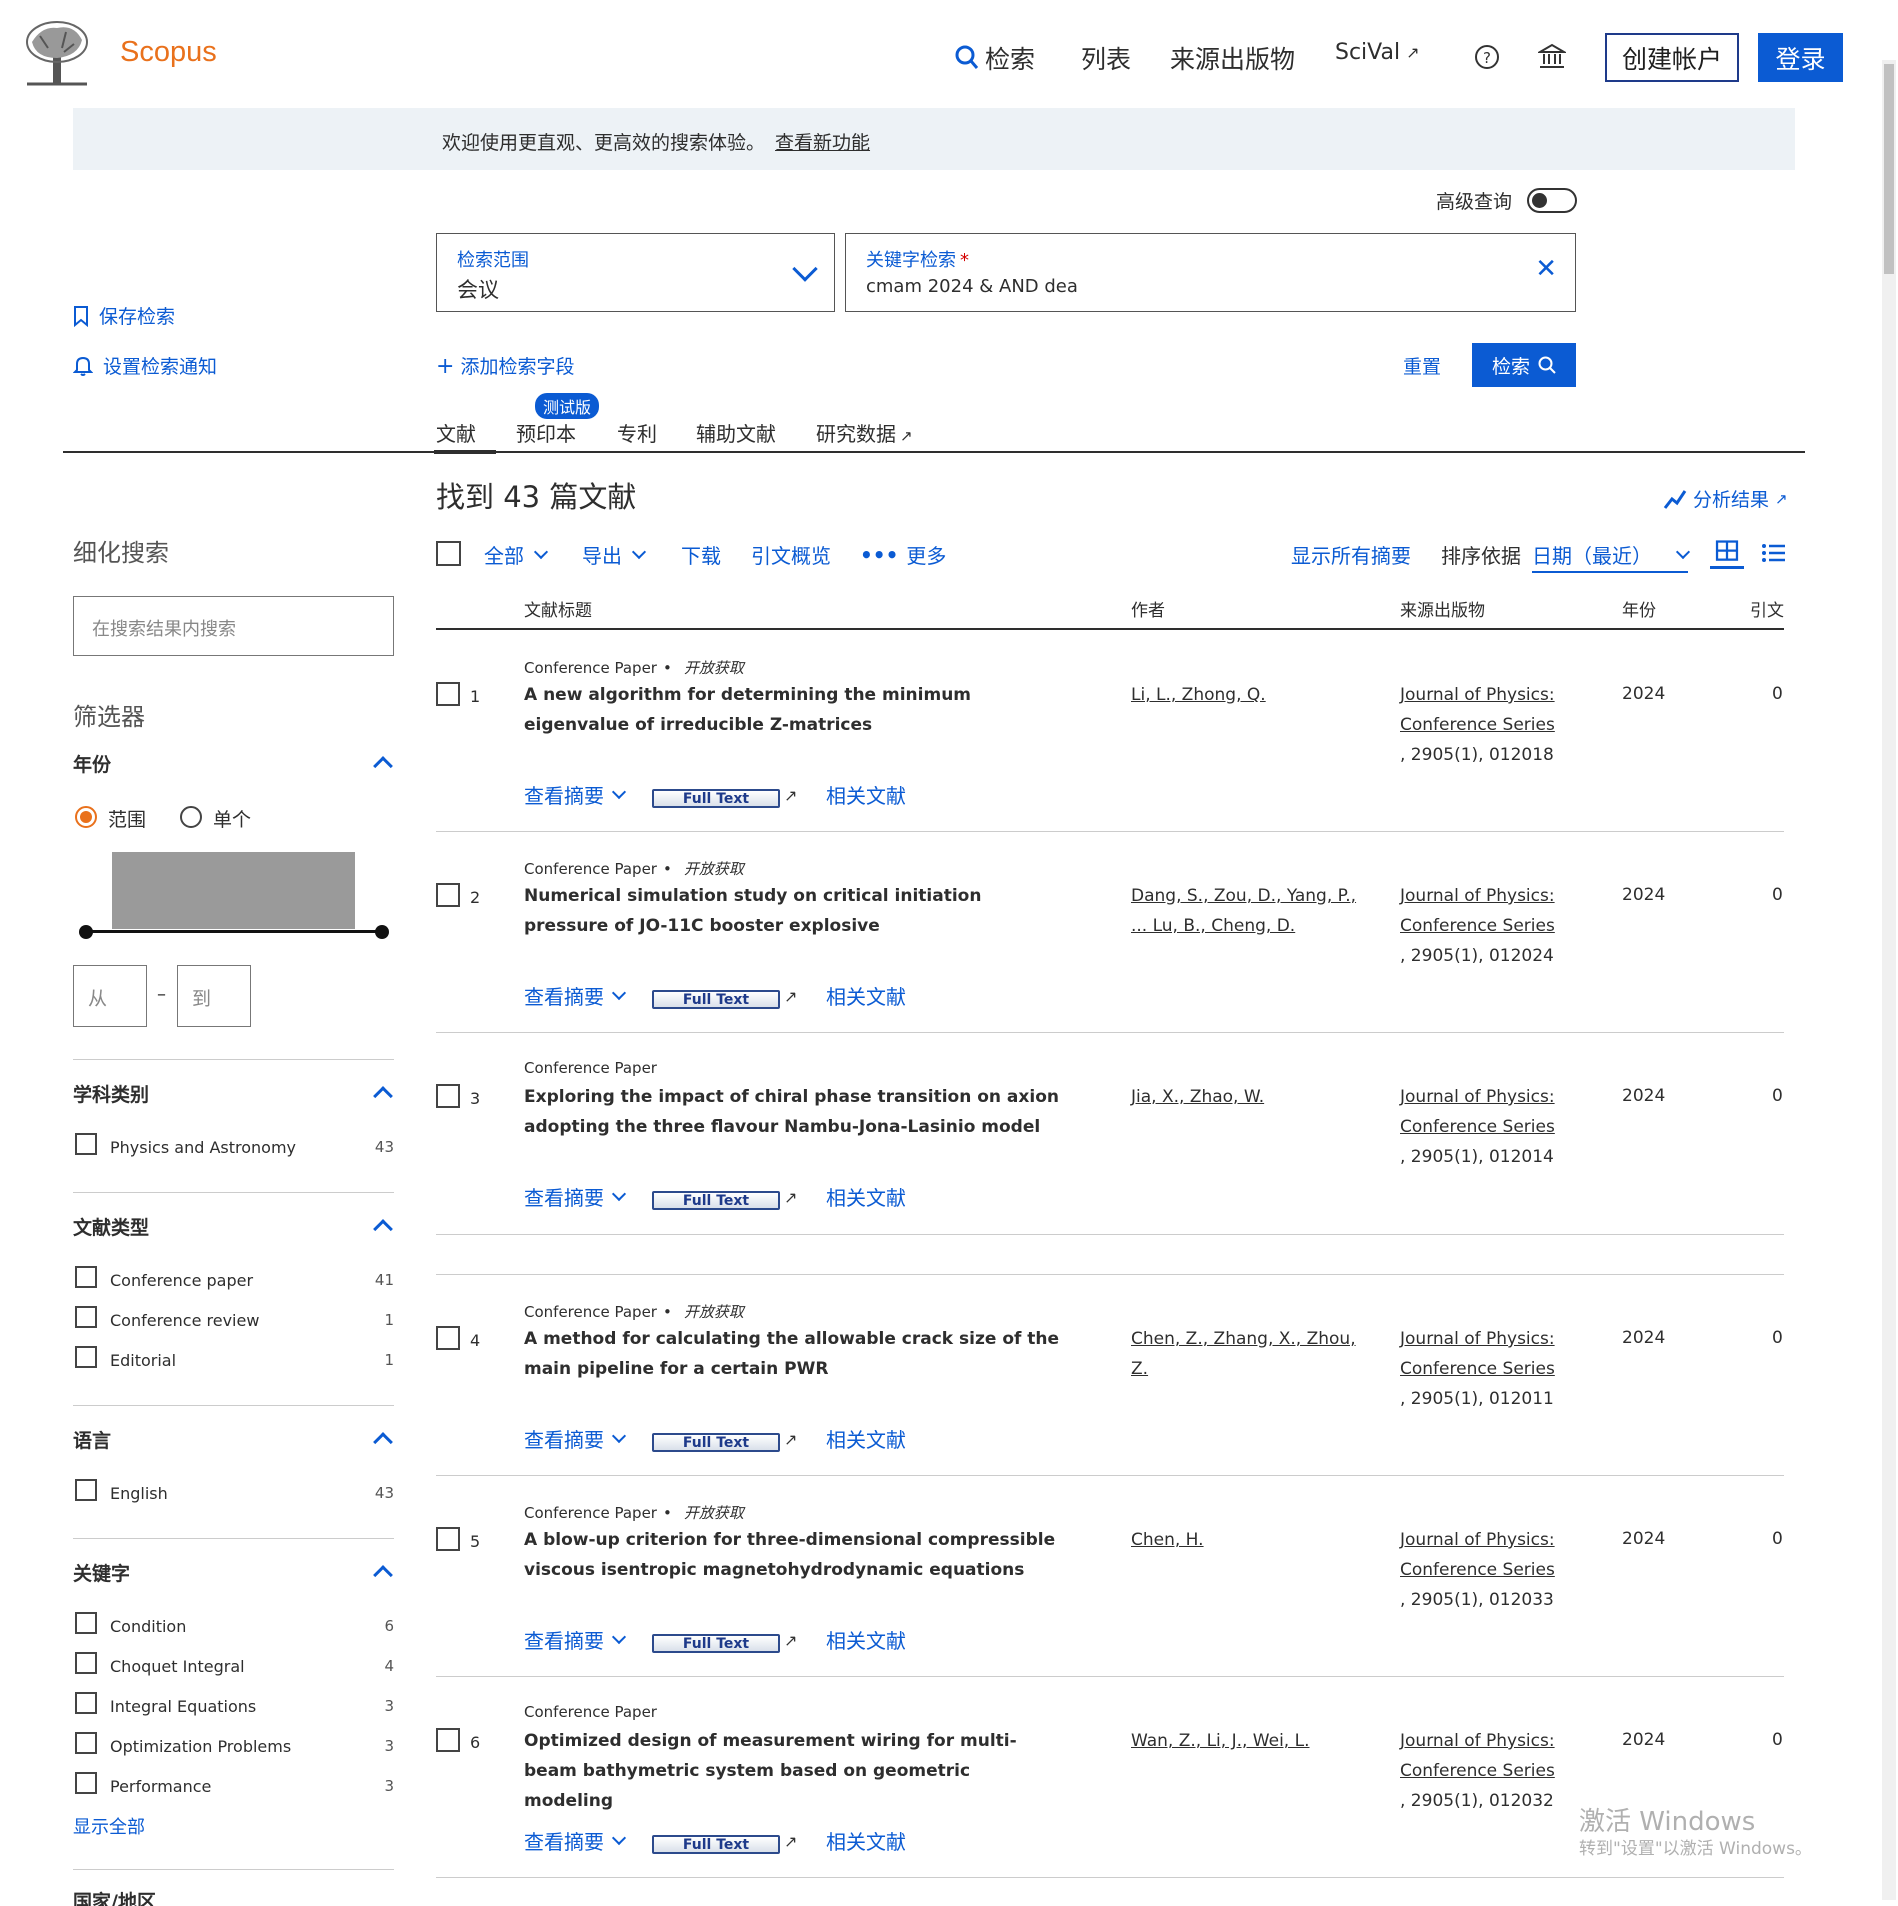  What do you see at coordinates (864, 432) in the screenshot?
I see `tab-research-data: 研究数据 ↗` at bounding box center [864, 432].